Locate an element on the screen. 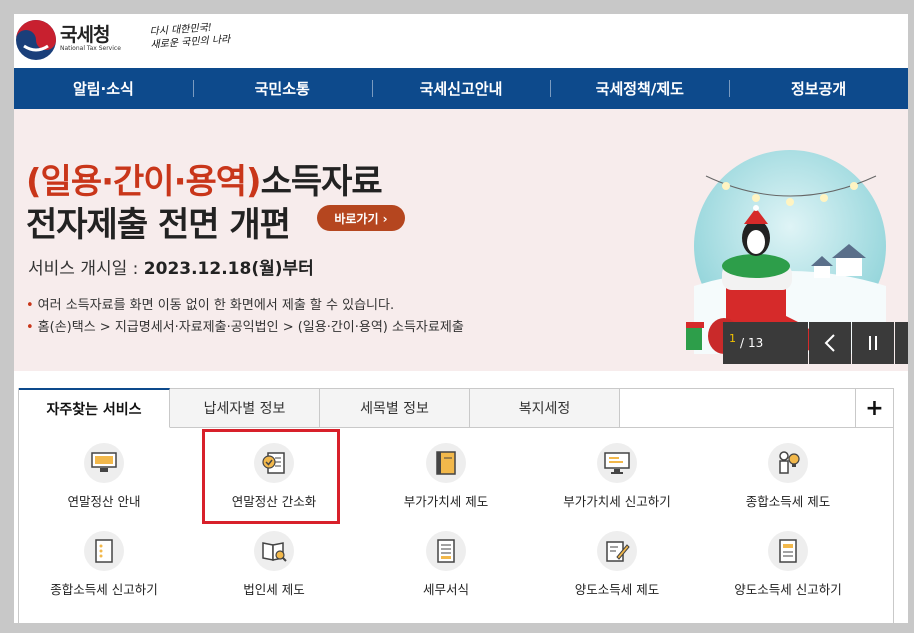 The image size is (914, 633). tab-bar: 자주찾는 서비스 납세자별 정보 세목별 정보 복지세정 + is located at coordinates (456, 408).